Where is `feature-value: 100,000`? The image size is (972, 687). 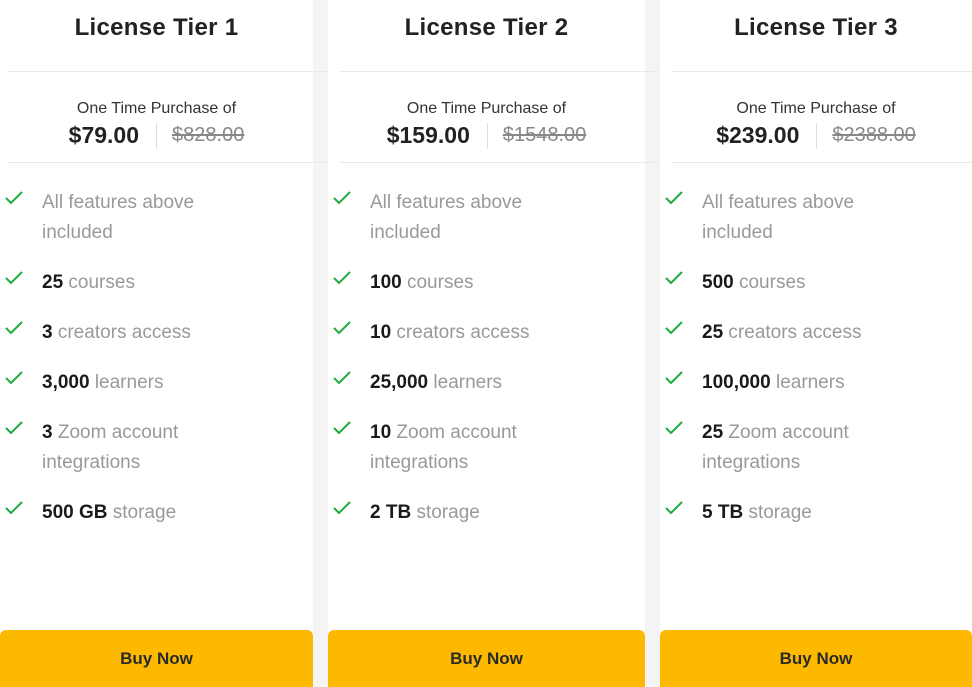 feature-value: 100,000 is located at coordinates (736, 382).